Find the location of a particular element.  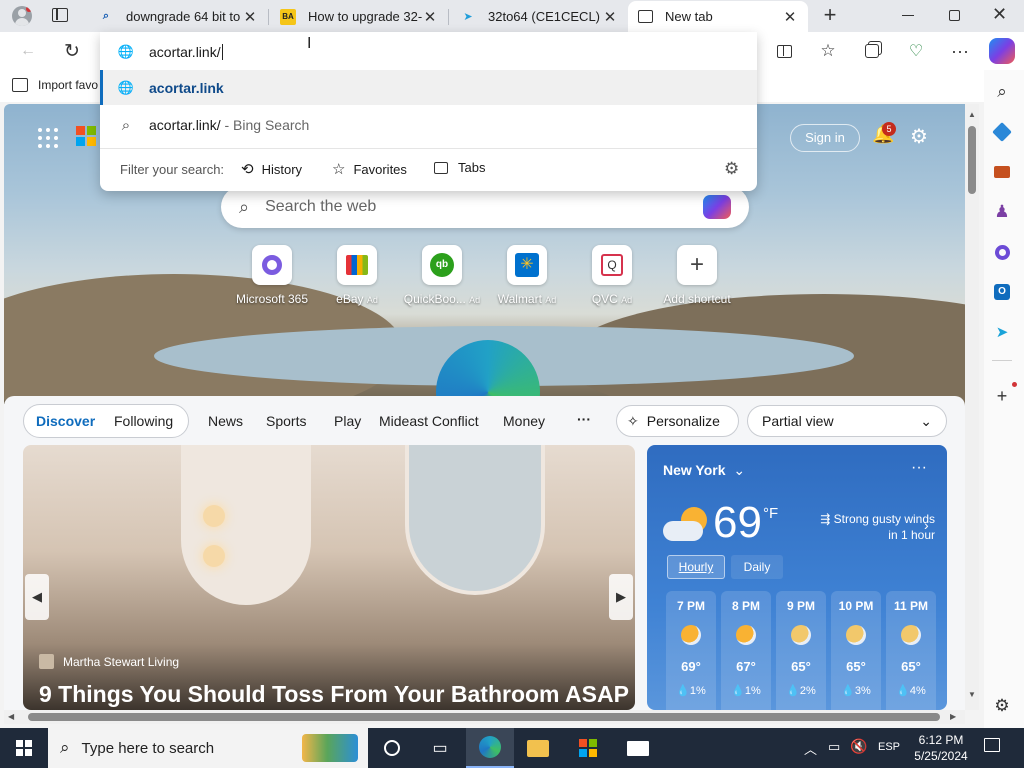

scroll-left-icon: ◀ is located at coordinates (11, 716).